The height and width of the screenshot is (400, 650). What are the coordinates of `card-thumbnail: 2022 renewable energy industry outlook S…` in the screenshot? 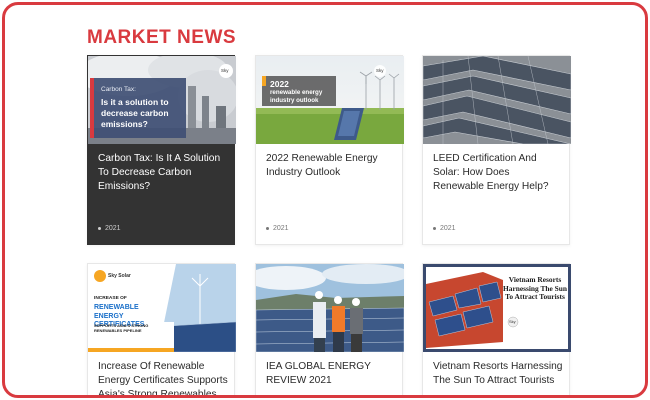 It's located at (330, 100).